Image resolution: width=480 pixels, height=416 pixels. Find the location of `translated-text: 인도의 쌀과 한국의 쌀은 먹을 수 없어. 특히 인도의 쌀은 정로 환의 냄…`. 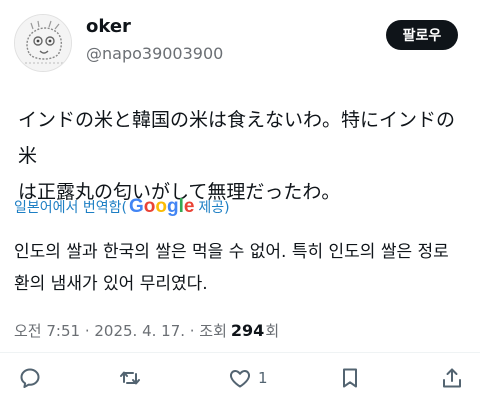

translated-text: 인도의 쌀과 한국의 쌀은 먹을 수 없어. 특히 인도의 쌀은 정로 환의 냄… is located at coordinates (242, 268).